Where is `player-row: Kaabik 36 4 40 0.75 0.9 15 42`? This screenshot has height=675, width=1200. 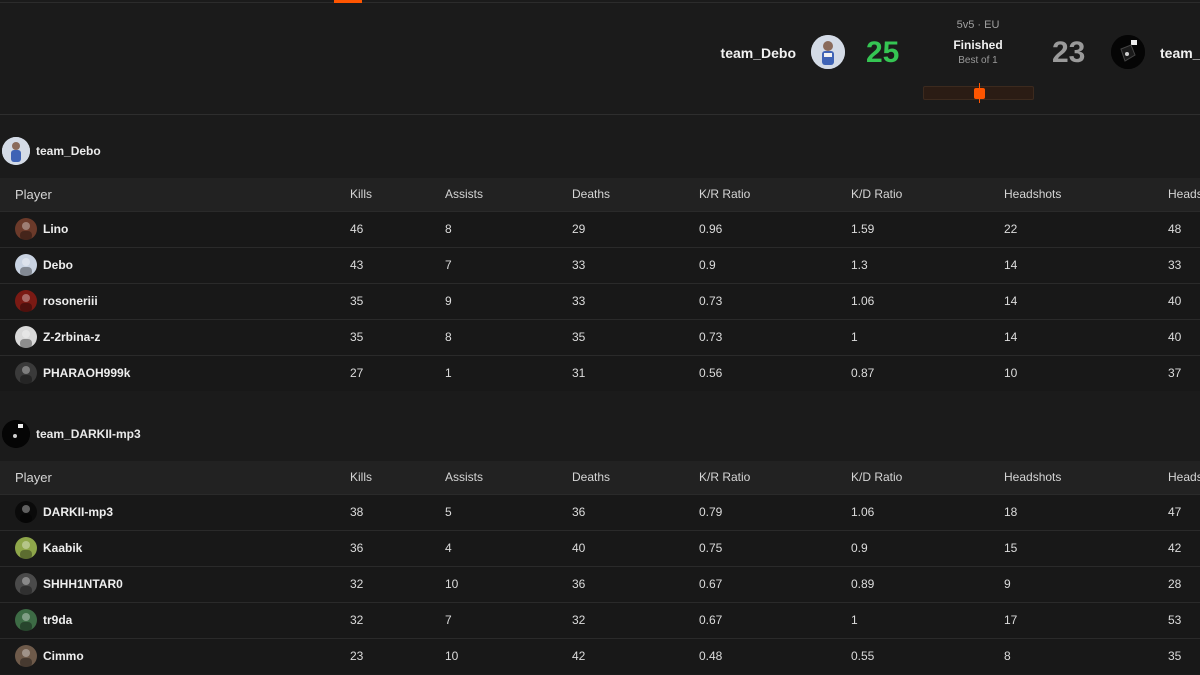 player-row: Kaabik 36 4 40 0.75 0.9 15 42 is located at coordinates (600, 548).